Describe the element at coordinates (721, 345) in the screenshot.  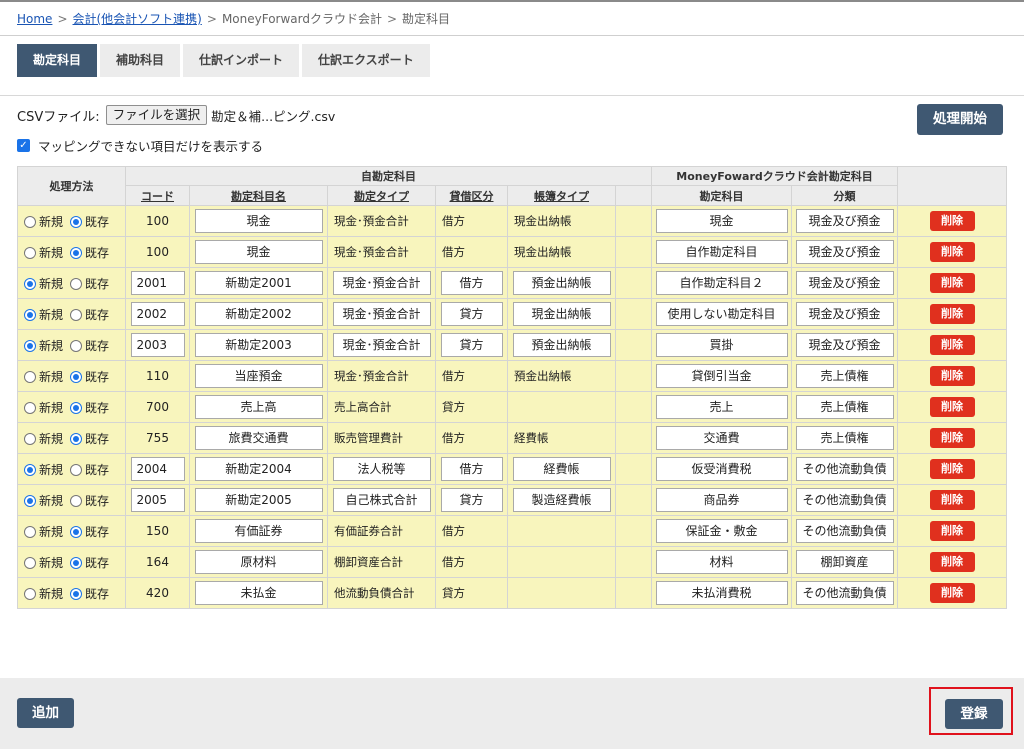
I see `mf-account-input: 買掛` at that location.